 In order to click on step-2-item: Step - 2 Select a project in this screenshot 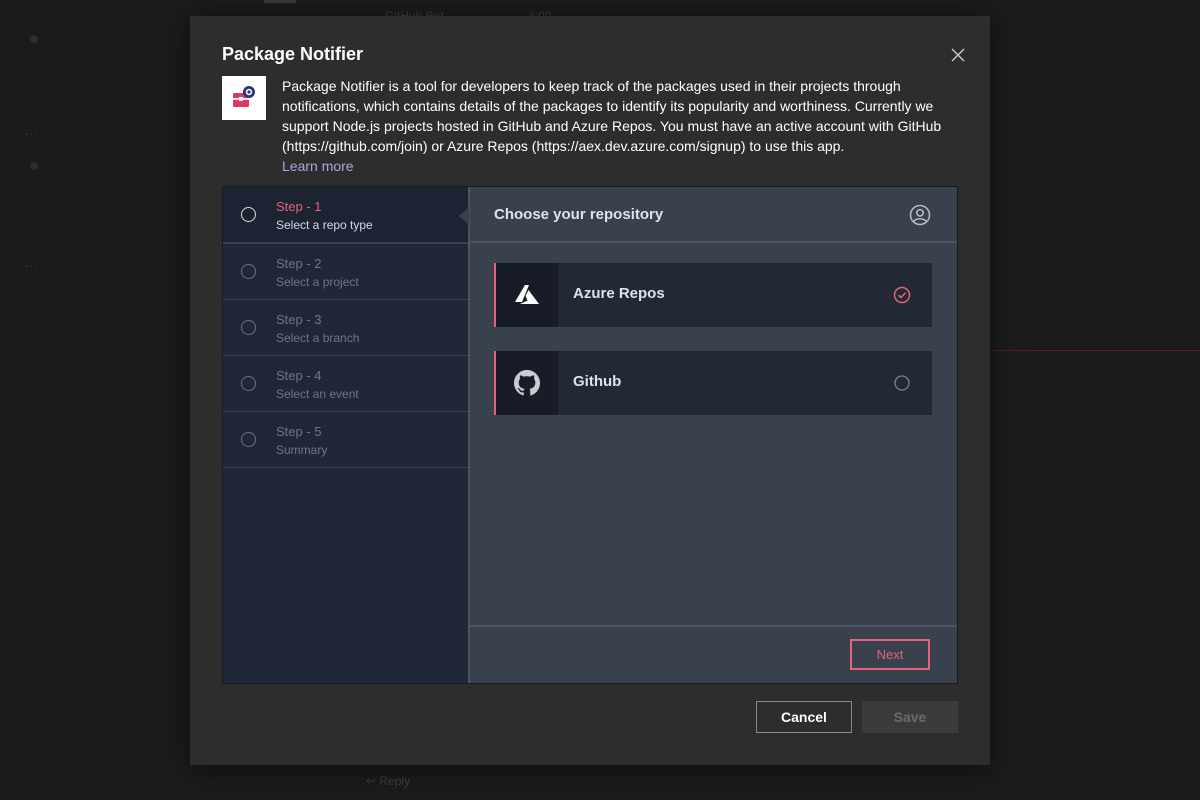, I will do `click(345, 272)`.